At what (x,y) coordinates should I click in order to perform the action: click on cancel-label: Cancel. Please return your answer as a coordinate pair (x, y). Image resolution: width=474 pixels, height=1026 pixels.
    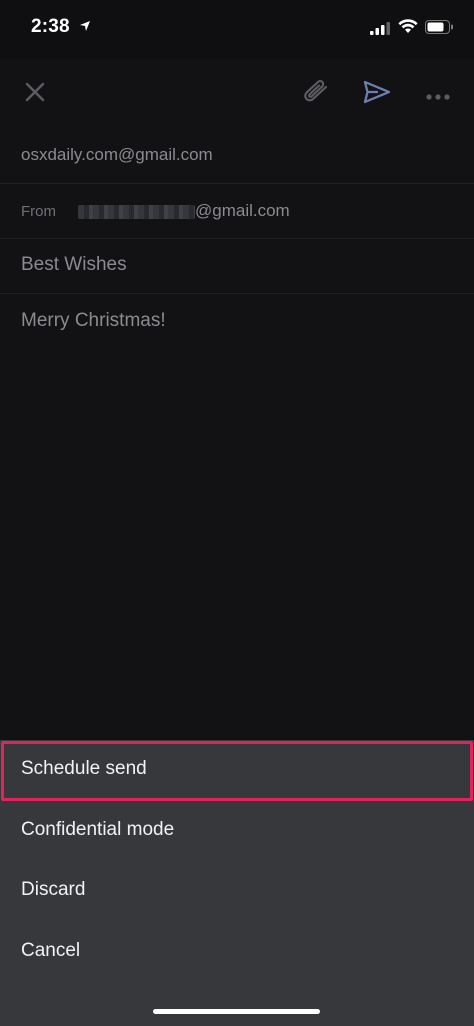
    Looking at the image, I should click on (51, 950).